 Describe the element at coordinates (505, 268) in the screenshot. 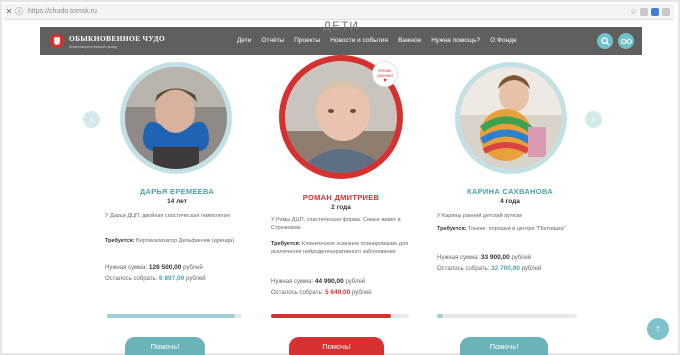

I see `remaining-value: 32 700,00` at that location.